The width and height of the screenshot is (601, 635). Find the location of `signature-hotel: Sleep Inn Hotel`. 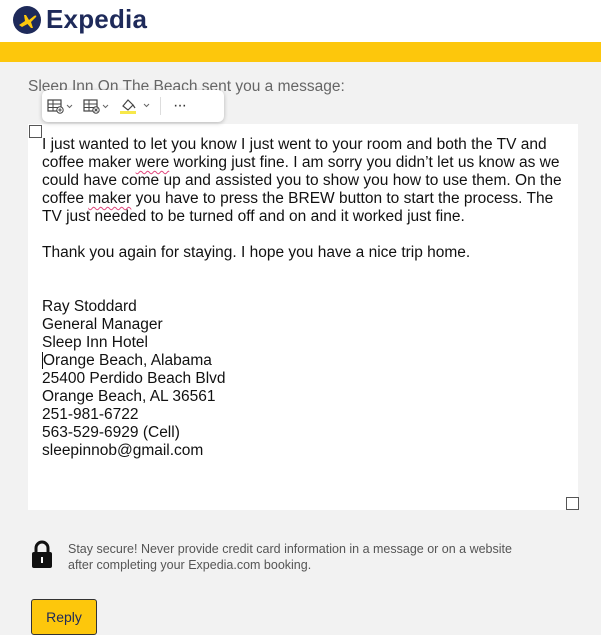

signature-hotel: Sleep Inn Hotel is located at coordinates (95, 342).